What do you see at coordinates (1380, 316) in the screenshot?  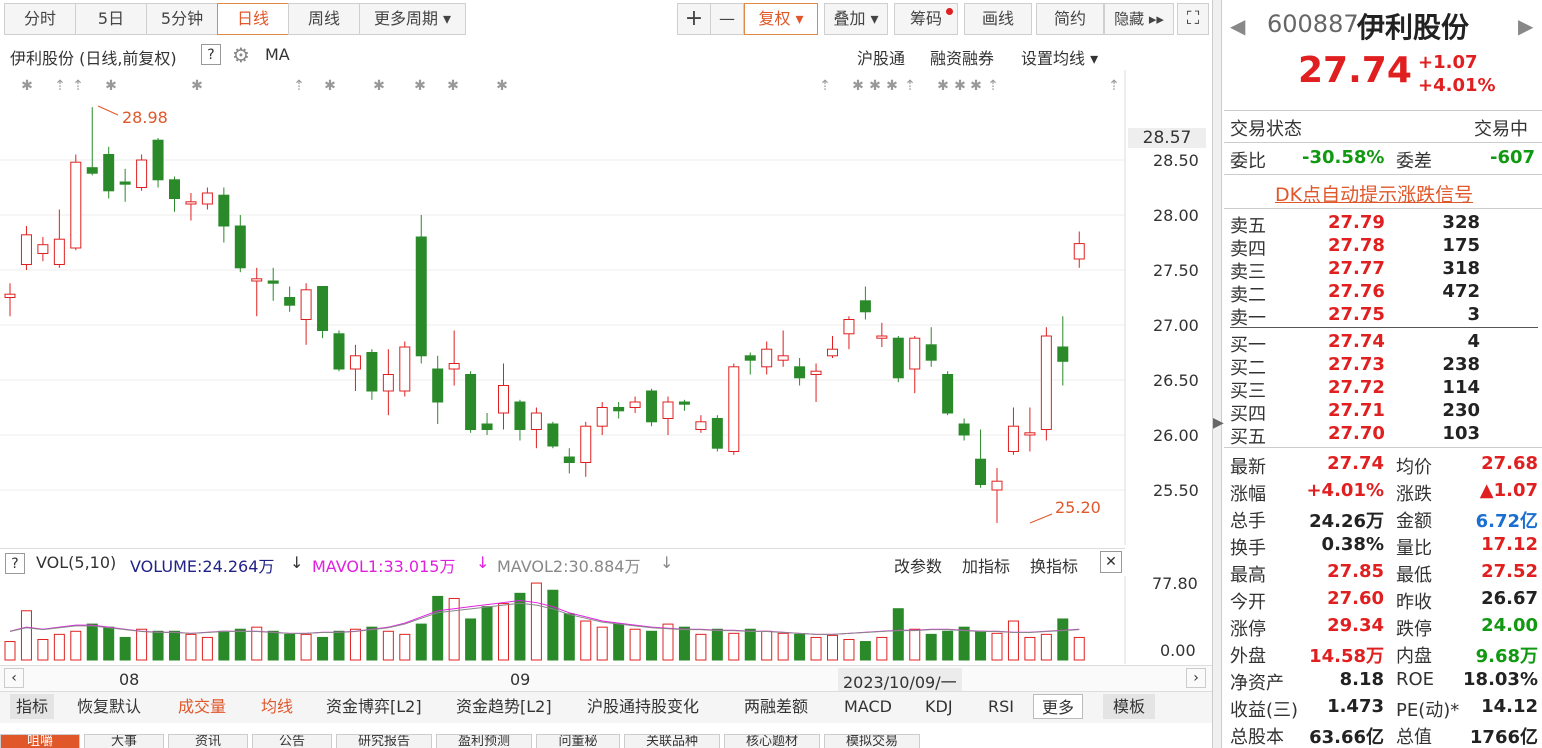 I see `orderbook-row: 卖一 27.75 3` at bounding box center [1380, 316].